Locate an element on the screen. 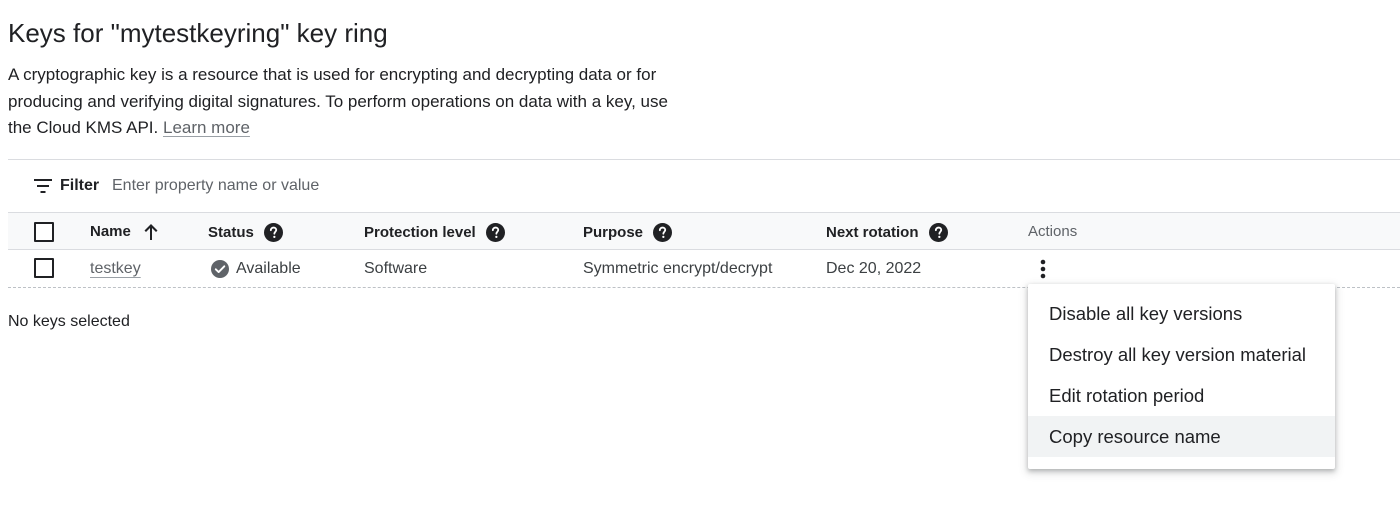  filter-icon is located at coordinates (43, 186).